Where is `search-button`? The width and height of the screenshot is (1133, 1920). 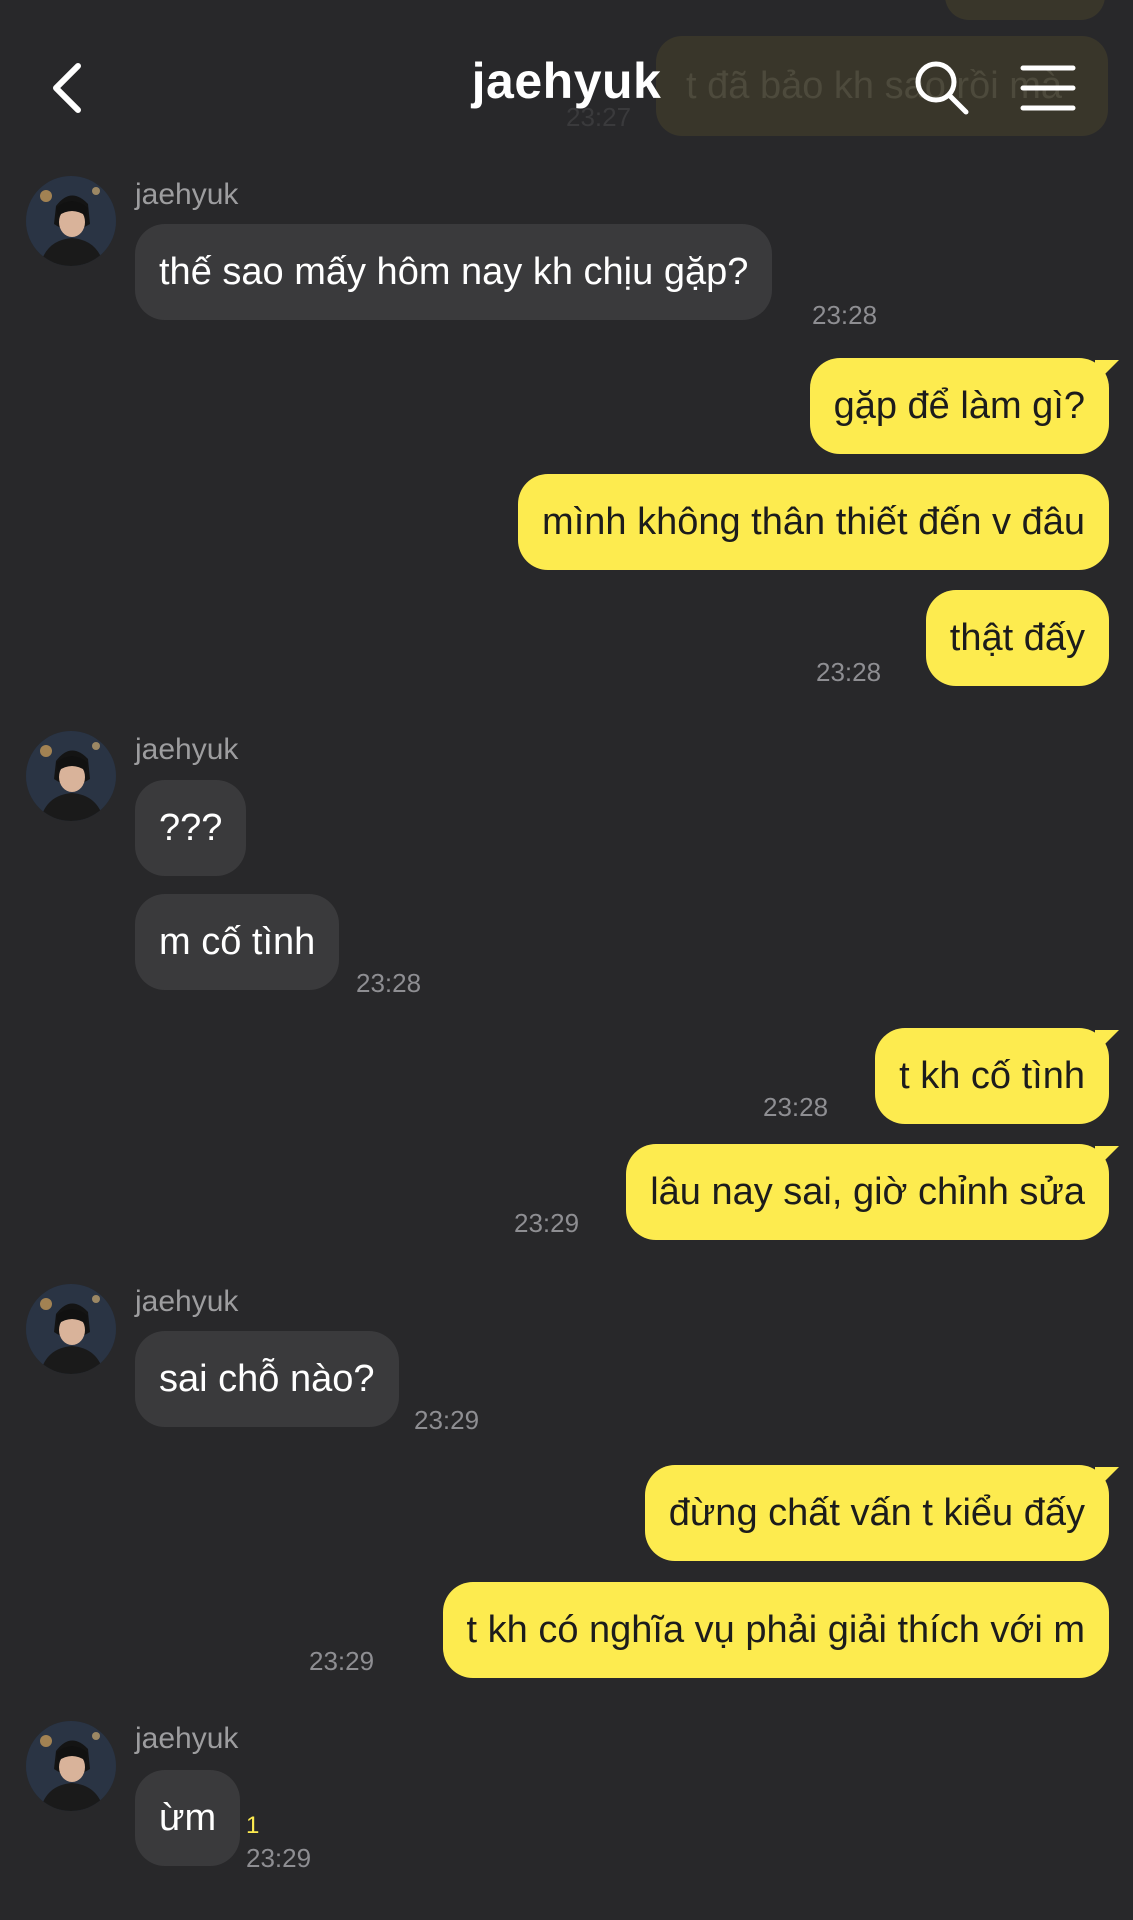
search-button is located at coordinates (942, 88).